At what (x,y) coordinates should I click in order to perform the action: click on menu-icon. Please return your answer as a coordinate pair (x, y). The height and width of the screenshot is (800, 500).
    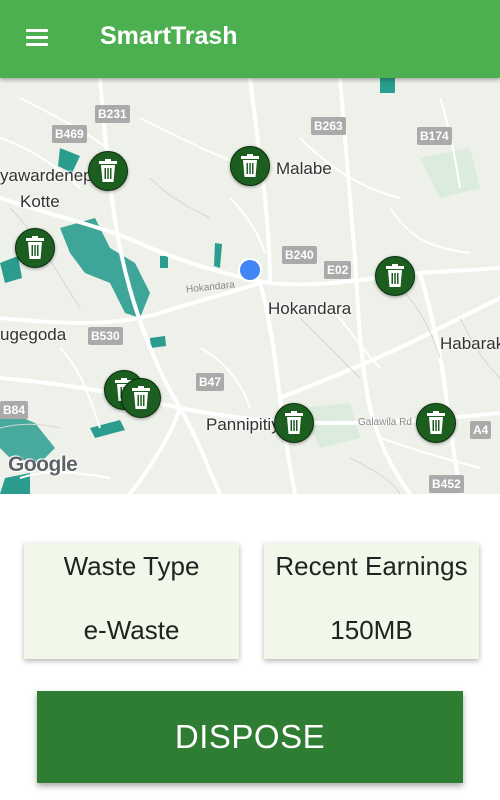
    Looking at the image, I should click on (37, 38).